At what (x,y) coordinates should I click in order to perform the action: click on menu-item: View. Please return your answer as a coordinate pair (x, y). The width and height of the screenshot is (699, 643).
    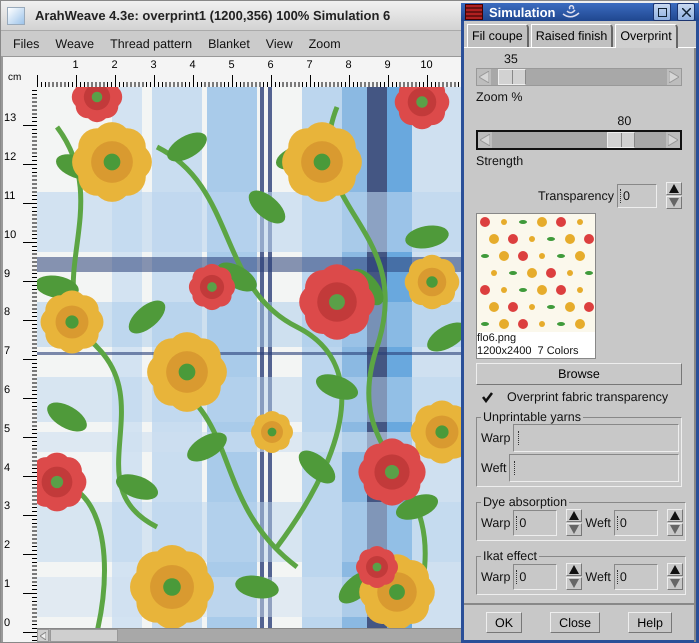
    Looking at the image, I should click on (279, 43).